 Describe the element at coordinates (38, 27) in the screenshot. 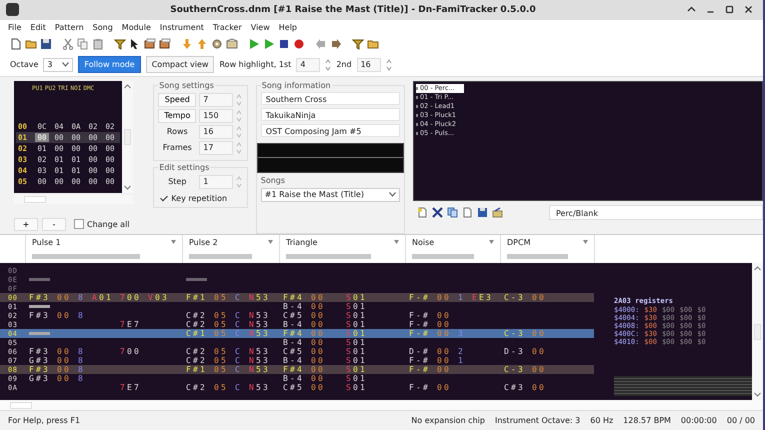

I see `menu-item: Edit` at that location.